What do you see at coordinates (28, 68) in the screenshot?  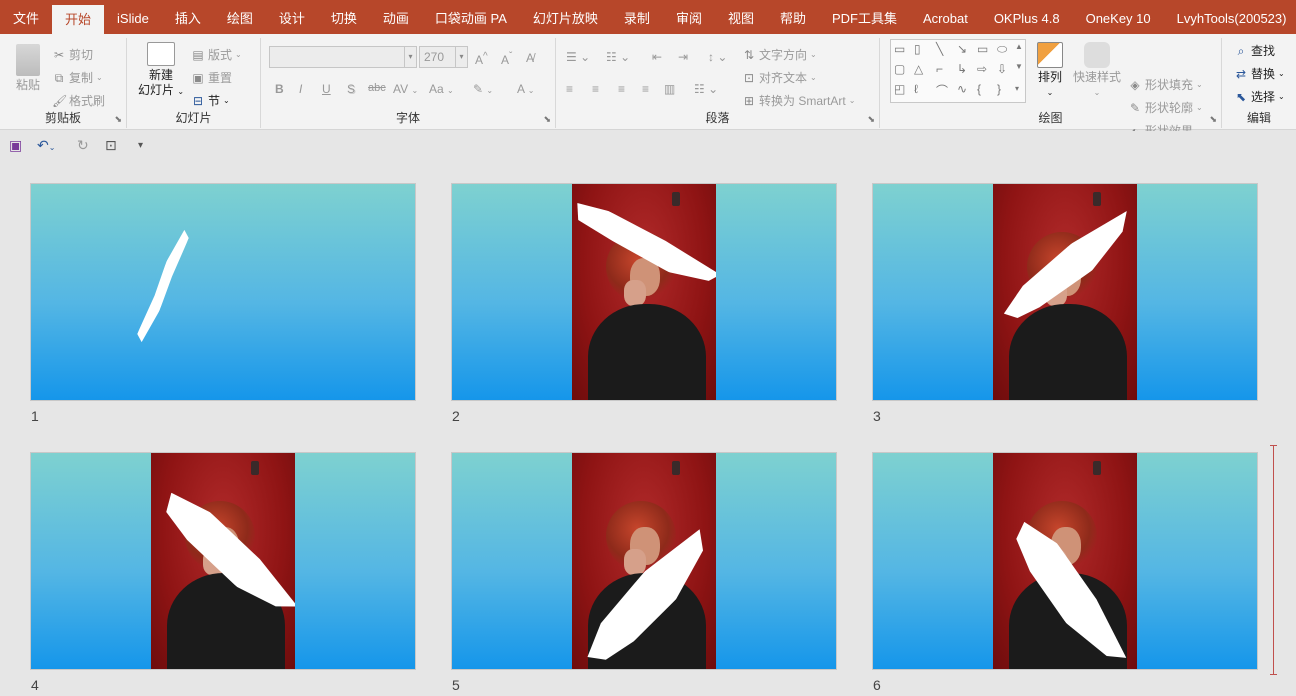 I see `paste-button: 粘贴` at bounding box center [28, 68].